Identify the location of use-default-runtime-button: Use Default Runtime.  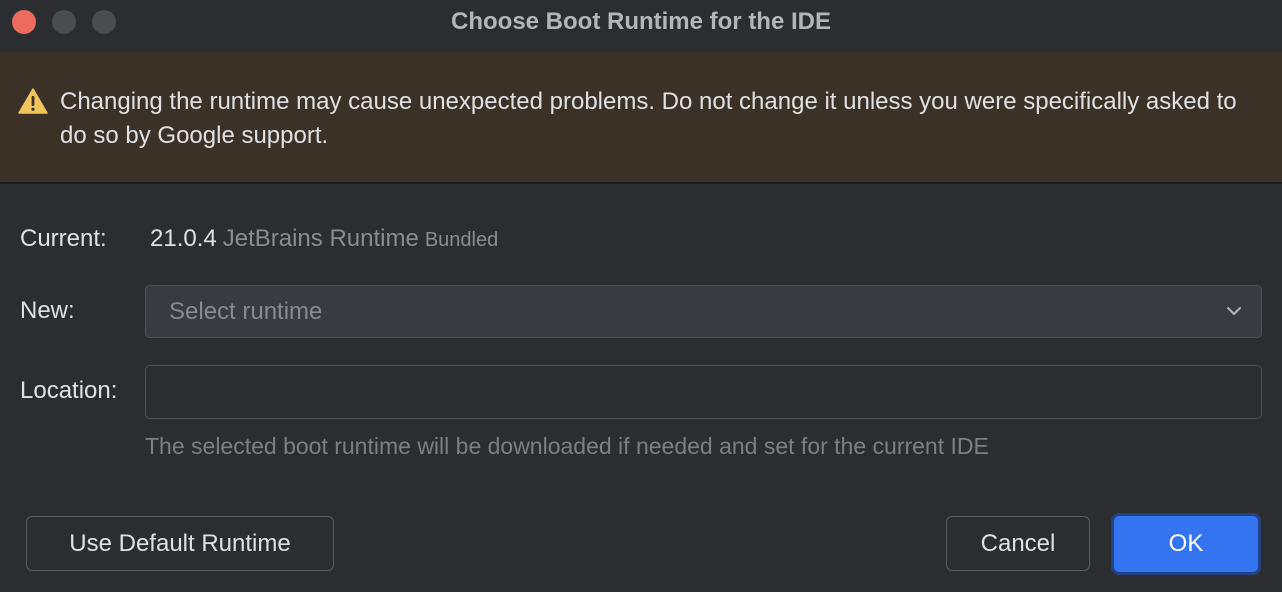
(180, 543).